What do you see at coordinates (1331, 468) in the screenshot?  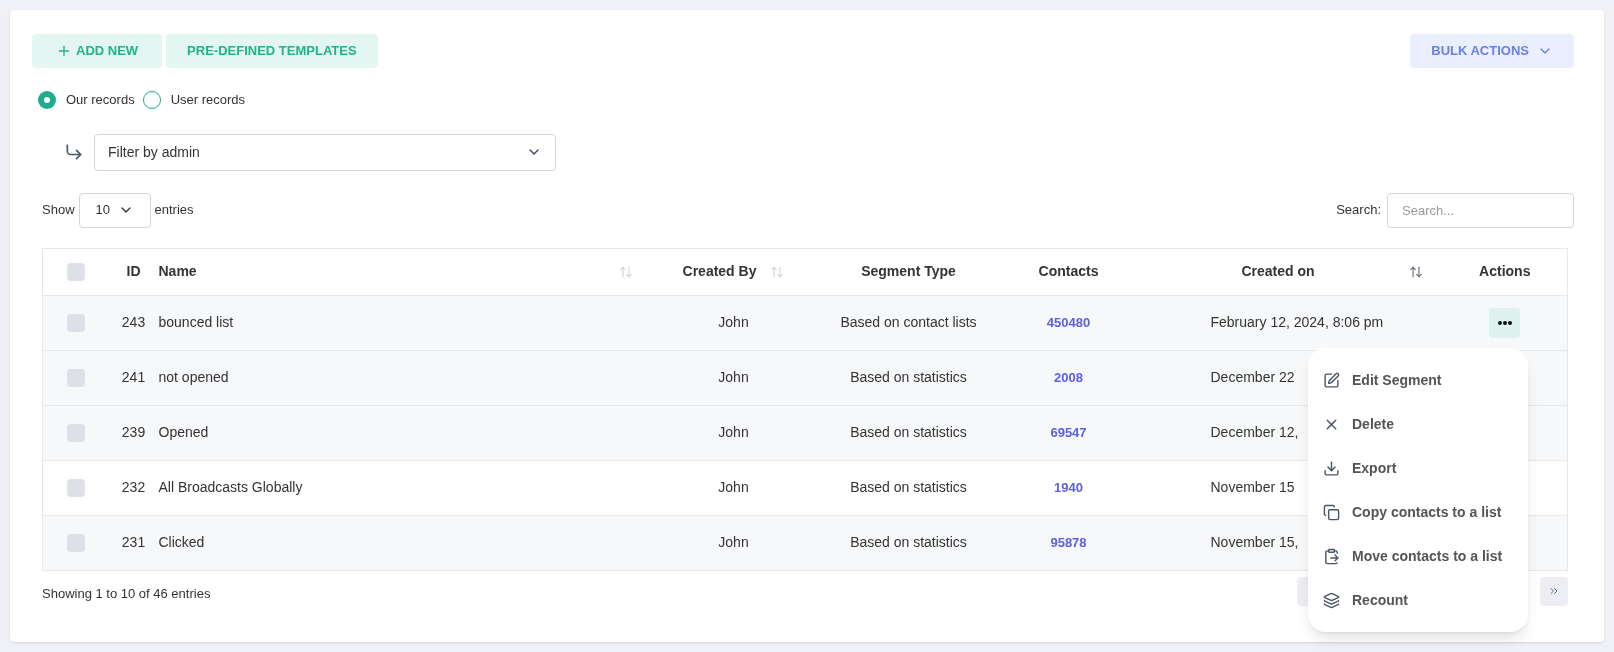 I see `download-icon` at bounding box center [1331, 468].